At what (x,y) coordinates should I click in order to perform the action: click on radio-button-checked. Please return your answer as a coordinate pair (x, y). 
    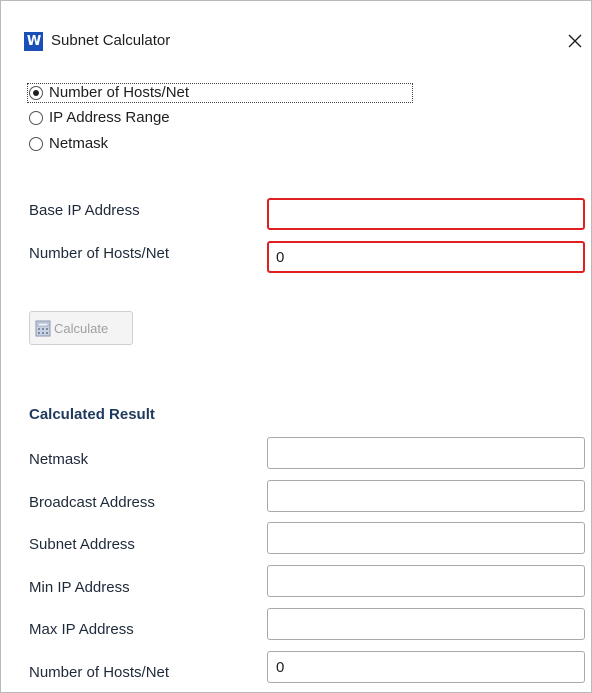
    Looking at the image, I should click on (36, 93).